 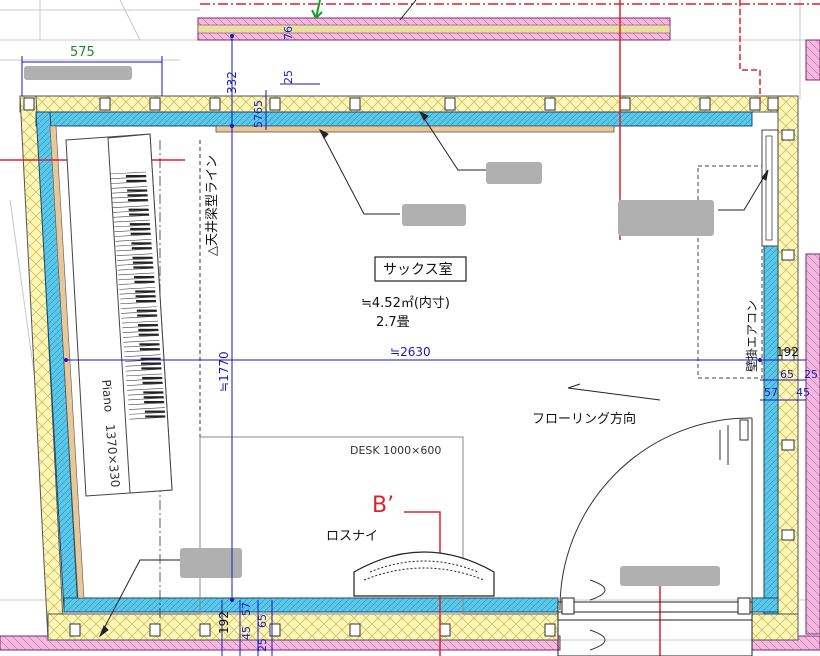 What do you see at coordinates (812, 444) in the screenshot?
I see `right-outer-strip` at bounding box center [812, 444].